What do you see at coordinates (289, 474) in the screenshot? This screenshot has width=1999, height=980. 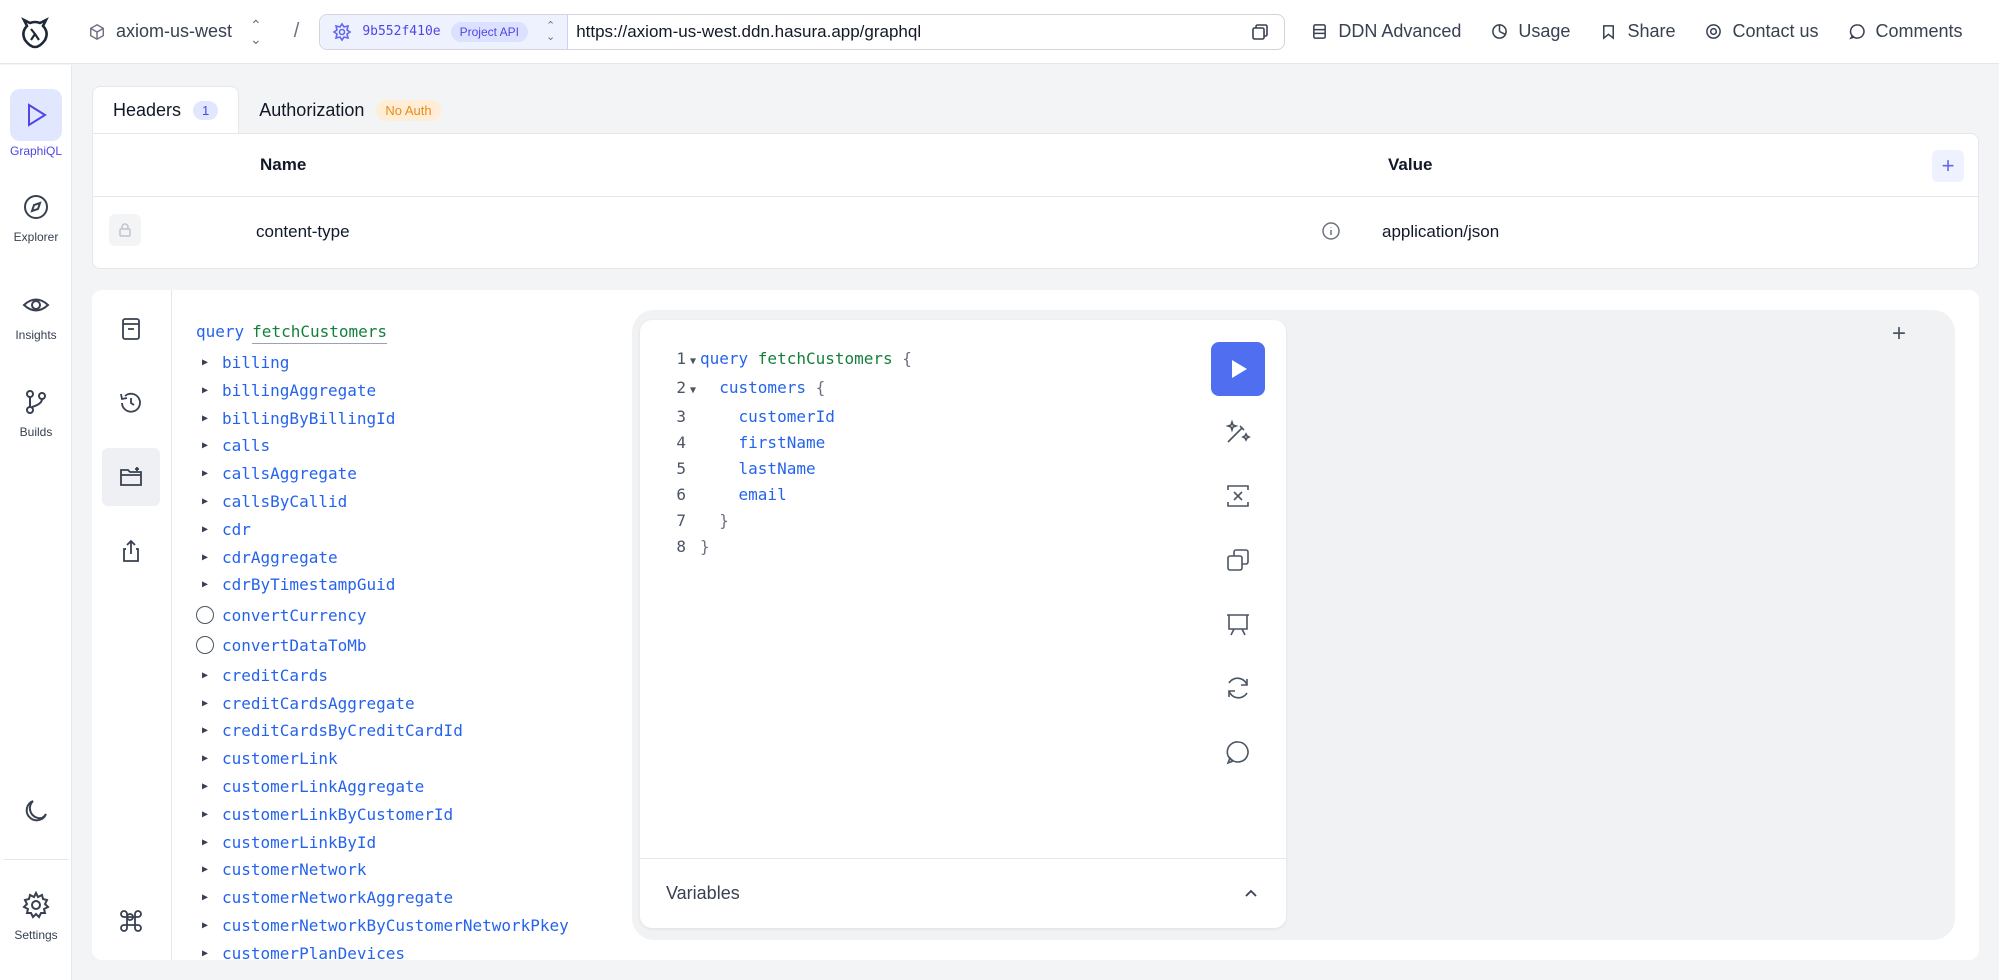 I see `explorer-field-label: callsAggregate` at bounding box center [289, 474].